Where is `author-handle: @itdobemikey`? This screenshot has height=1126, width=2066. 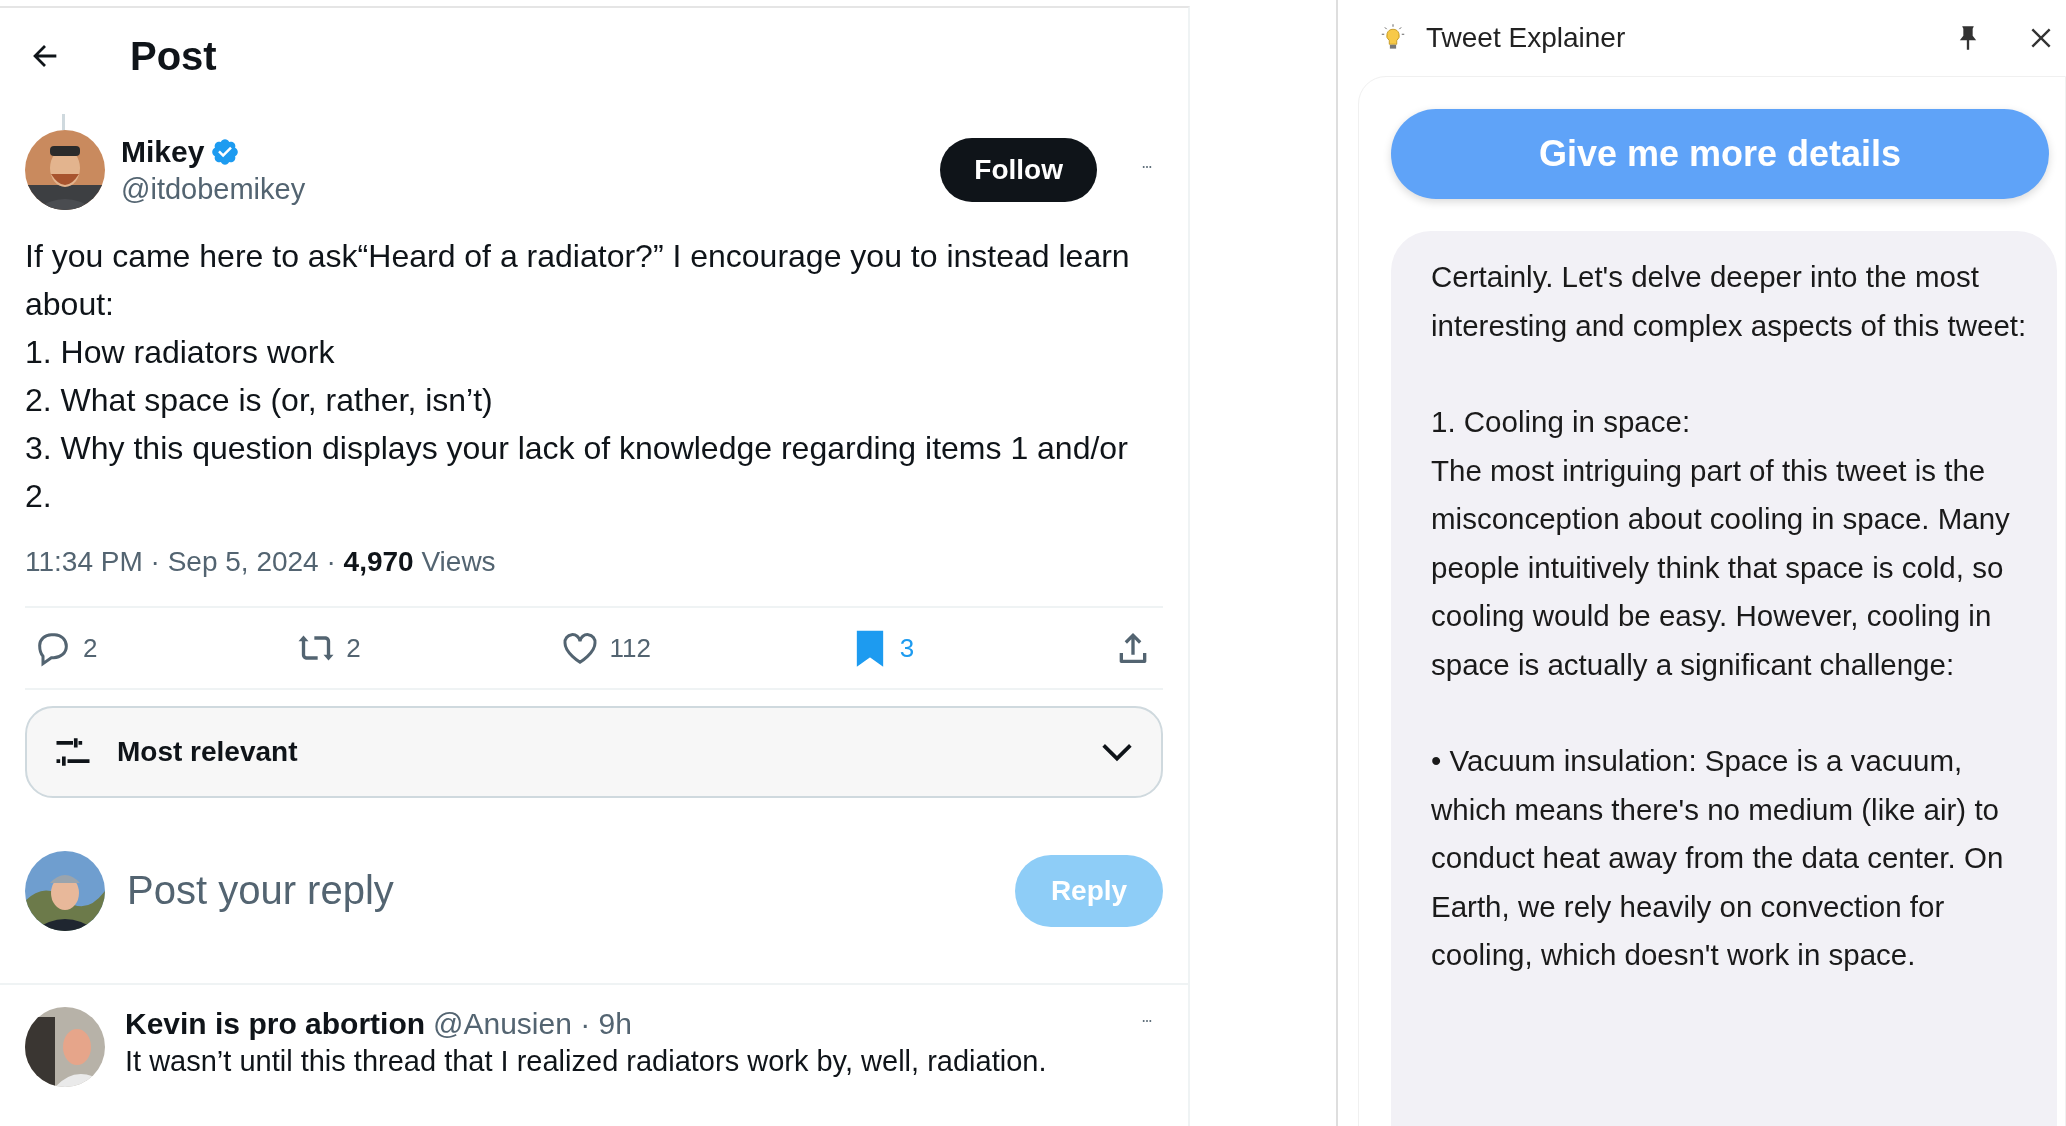
author-handle: @itdobemikey is located at coordinates (214, 189).